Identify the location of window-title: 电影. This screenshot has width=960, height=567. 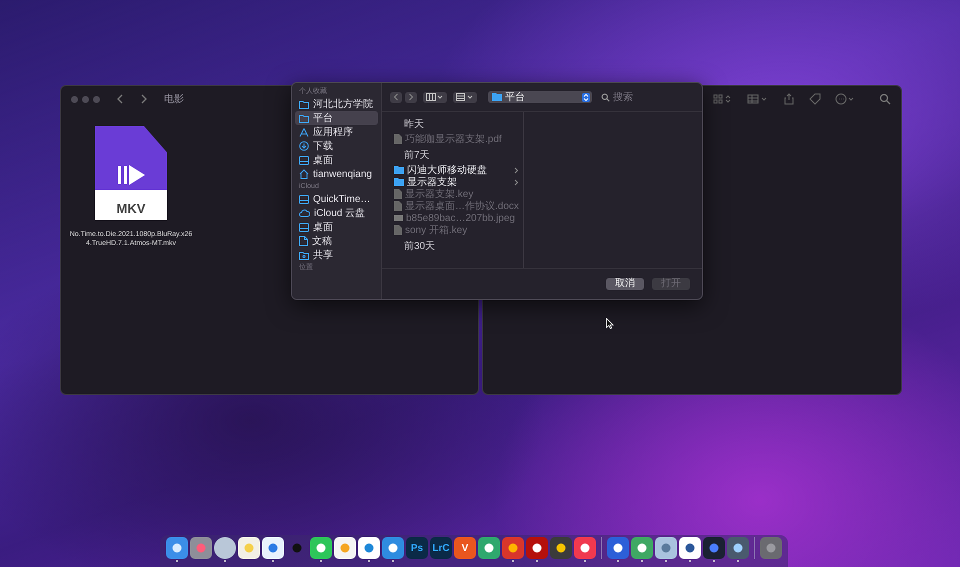
(174, 99).